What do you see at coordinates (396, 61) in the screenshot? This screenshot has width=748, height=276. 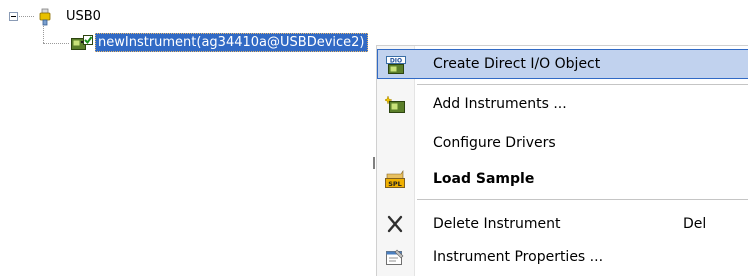 I see `svg-text: DIO` at bounding box center [396, 61].